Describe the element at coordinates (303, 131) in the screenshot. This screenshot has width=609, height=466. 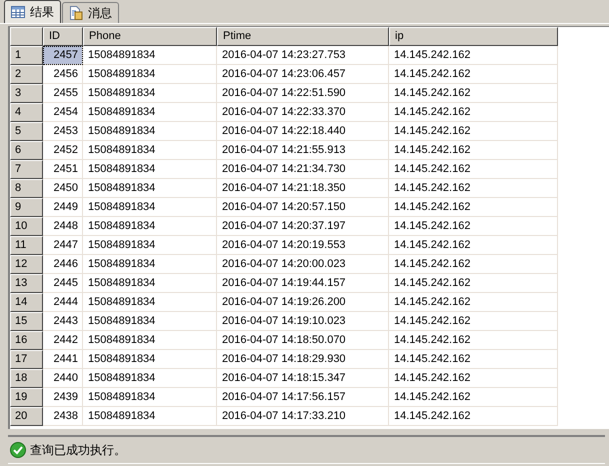
I see `table-cell: 2016-04-07 14:22:18.440` at that location.